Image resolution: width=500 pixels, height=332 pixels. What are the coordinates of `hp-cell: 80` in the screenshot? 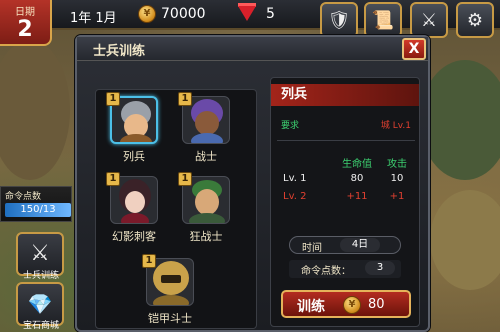 It's located at (357, 178).